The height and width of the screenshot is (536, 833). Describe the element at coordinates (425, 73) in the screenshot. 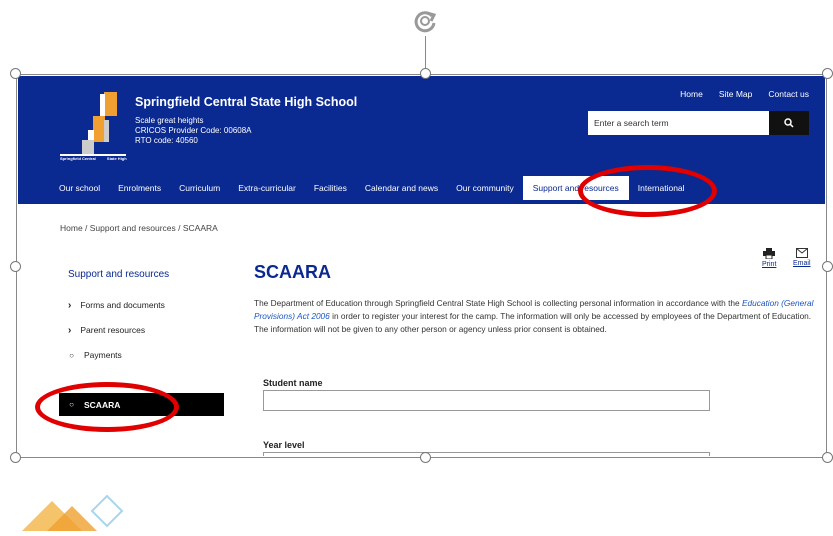

I see `resize-handle-top` at that location.